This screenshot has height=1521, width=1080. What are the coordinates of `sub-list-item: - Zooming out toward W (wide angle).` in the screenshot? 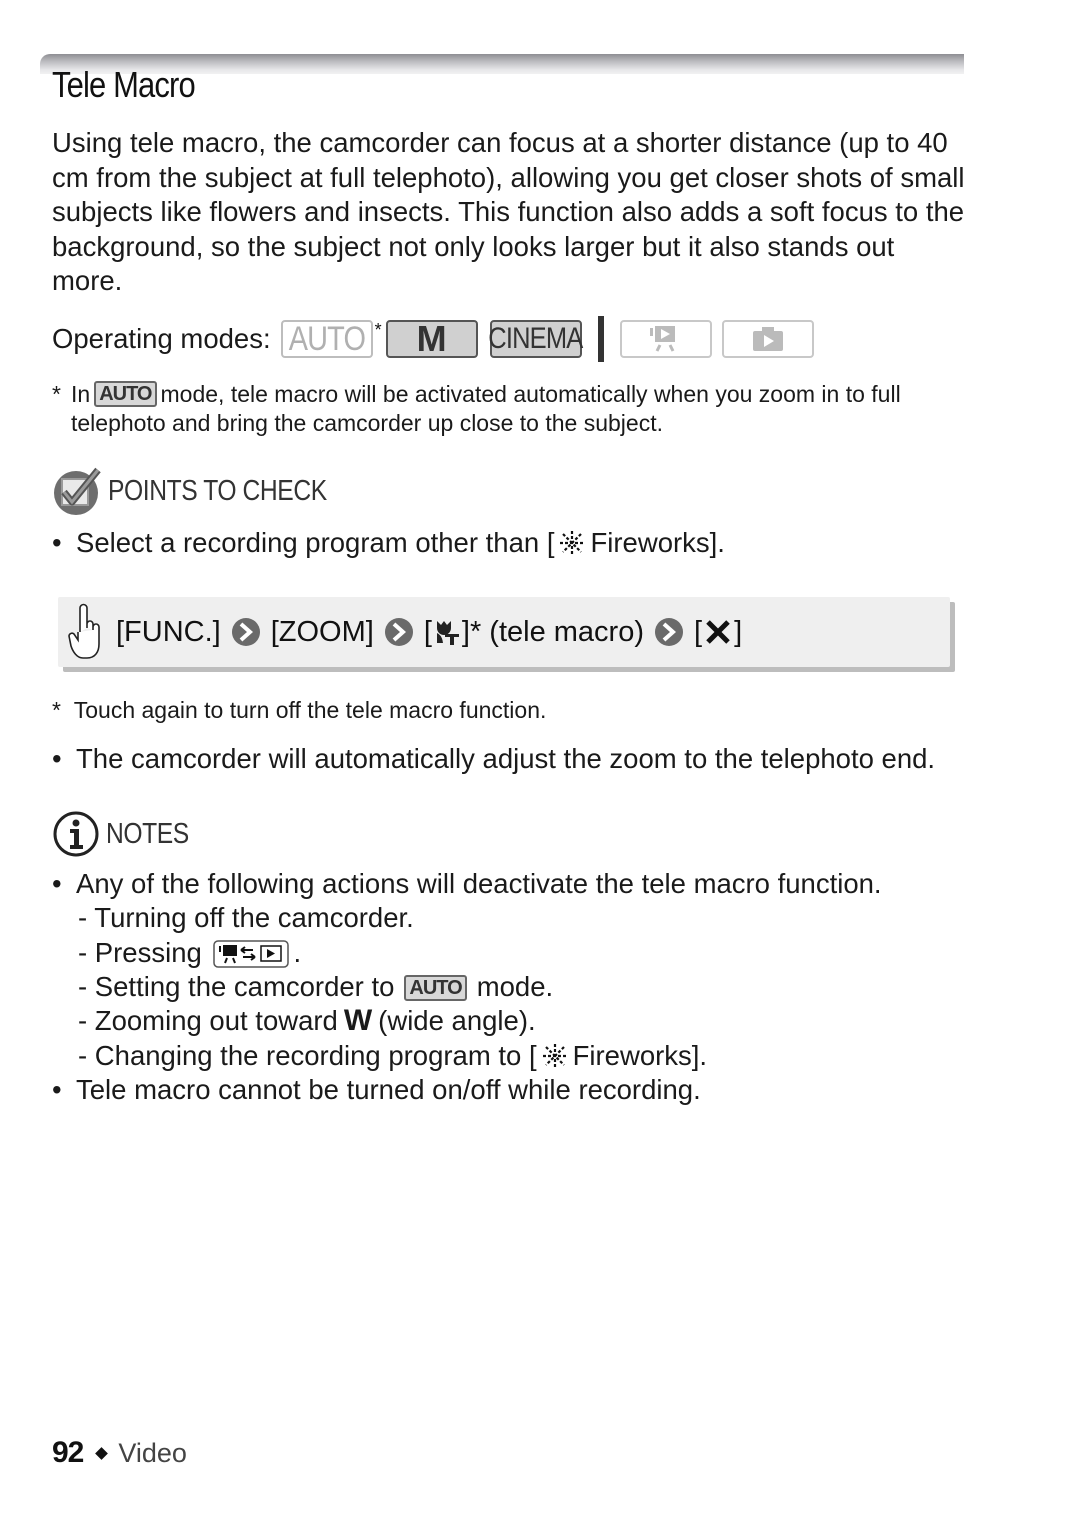 It's located at (307, 1020).